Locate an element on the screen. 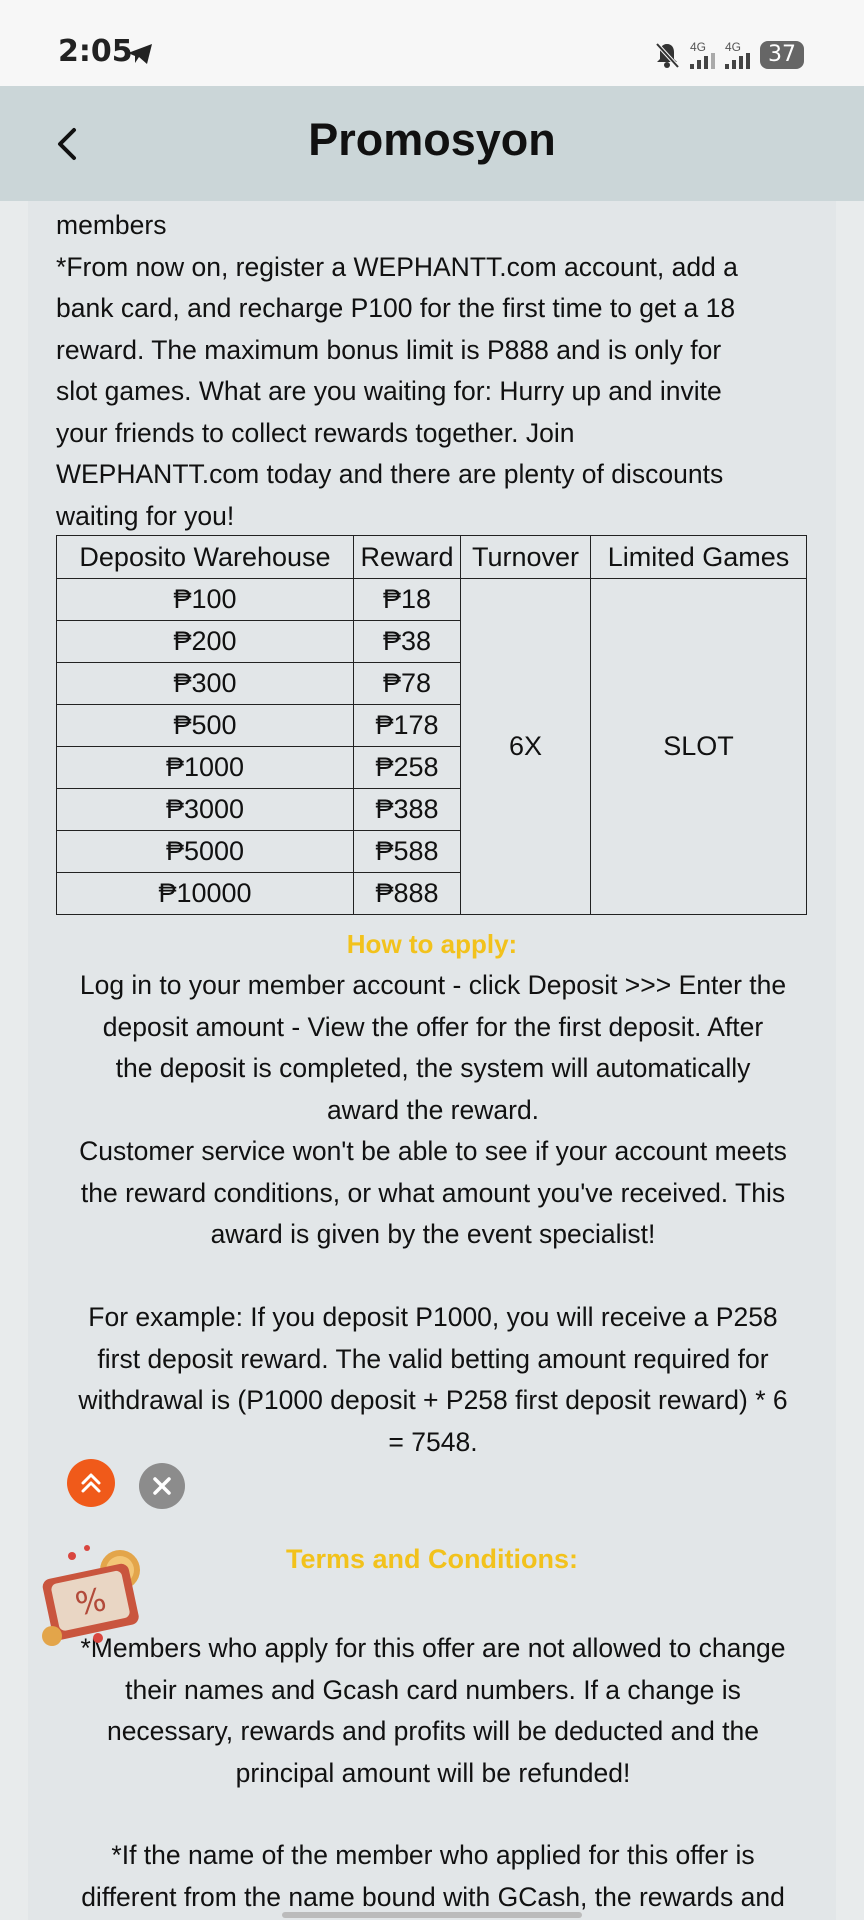  deposit-cell: ₱100 is located at coordinates (205, 599).